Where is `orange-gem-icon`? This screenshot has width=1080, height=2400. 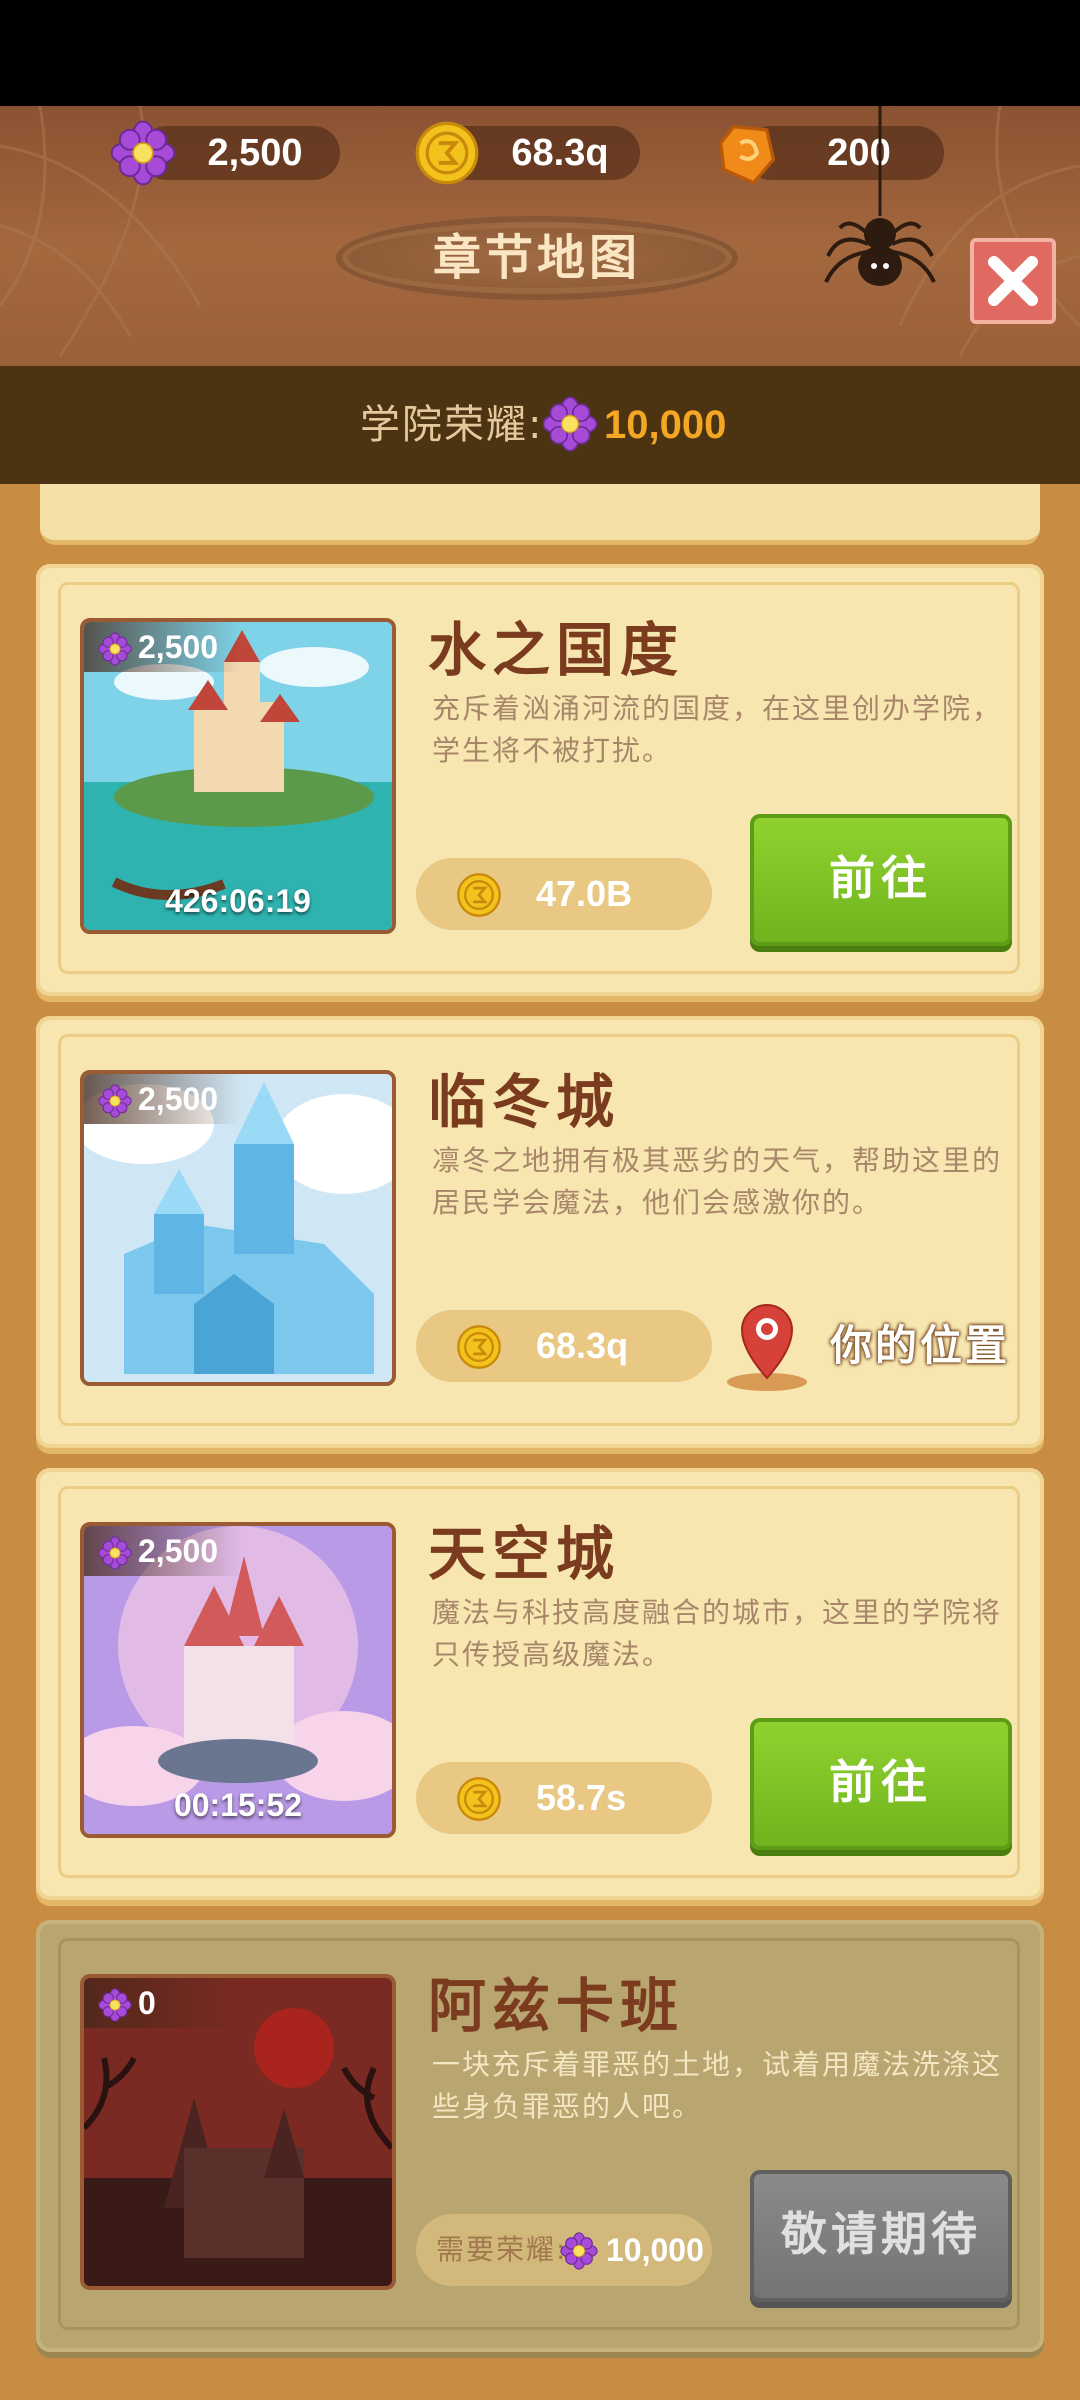
orange-gem-icon is located at coordinates (747, 154).